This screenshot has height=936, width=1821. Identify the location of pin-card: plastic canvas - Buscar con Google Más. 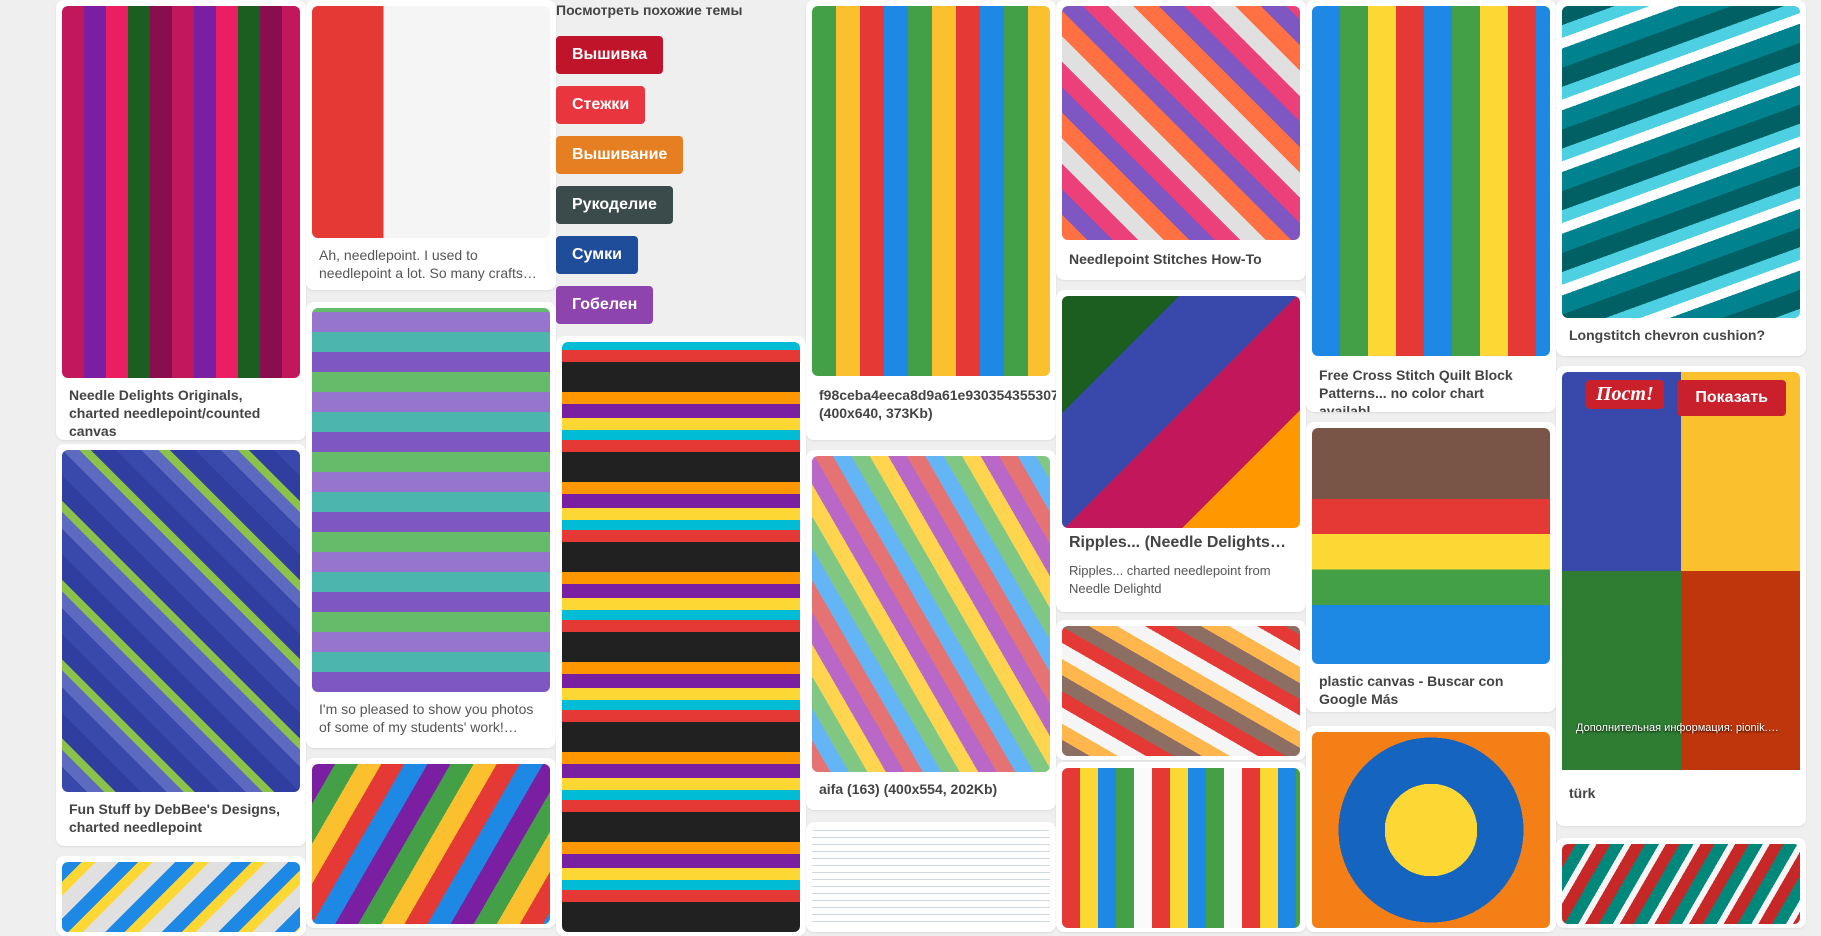
(1431, 567).